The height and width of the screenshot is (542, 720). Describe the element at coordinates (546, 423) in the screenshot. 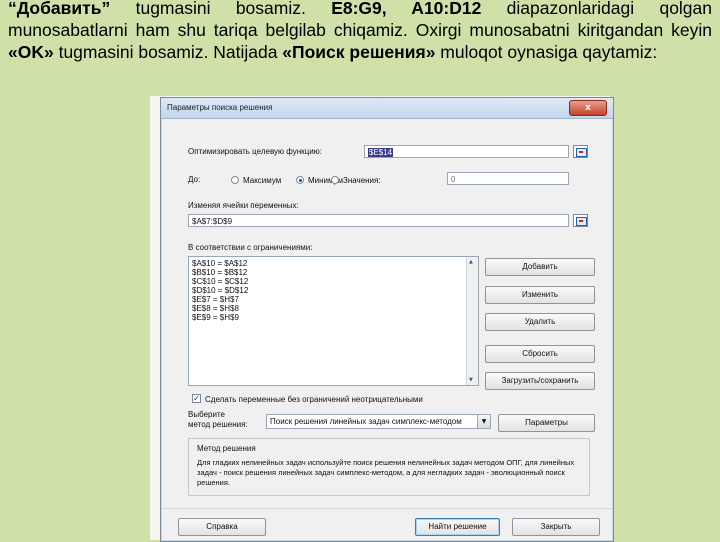

I see `parameters-button: Параметры` at that location.